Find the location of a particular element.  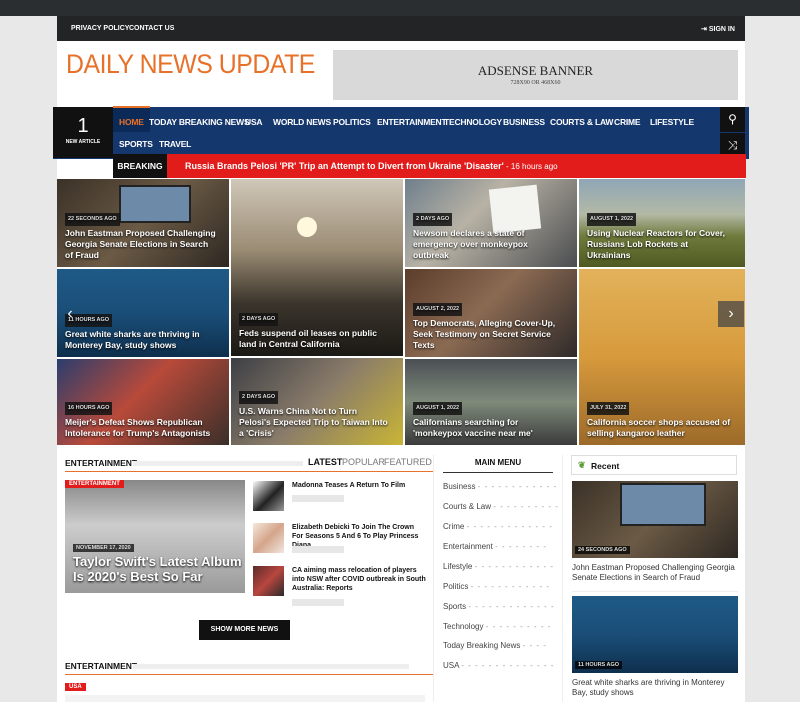

slider-next-button: › is located at coordinates (731, 314).